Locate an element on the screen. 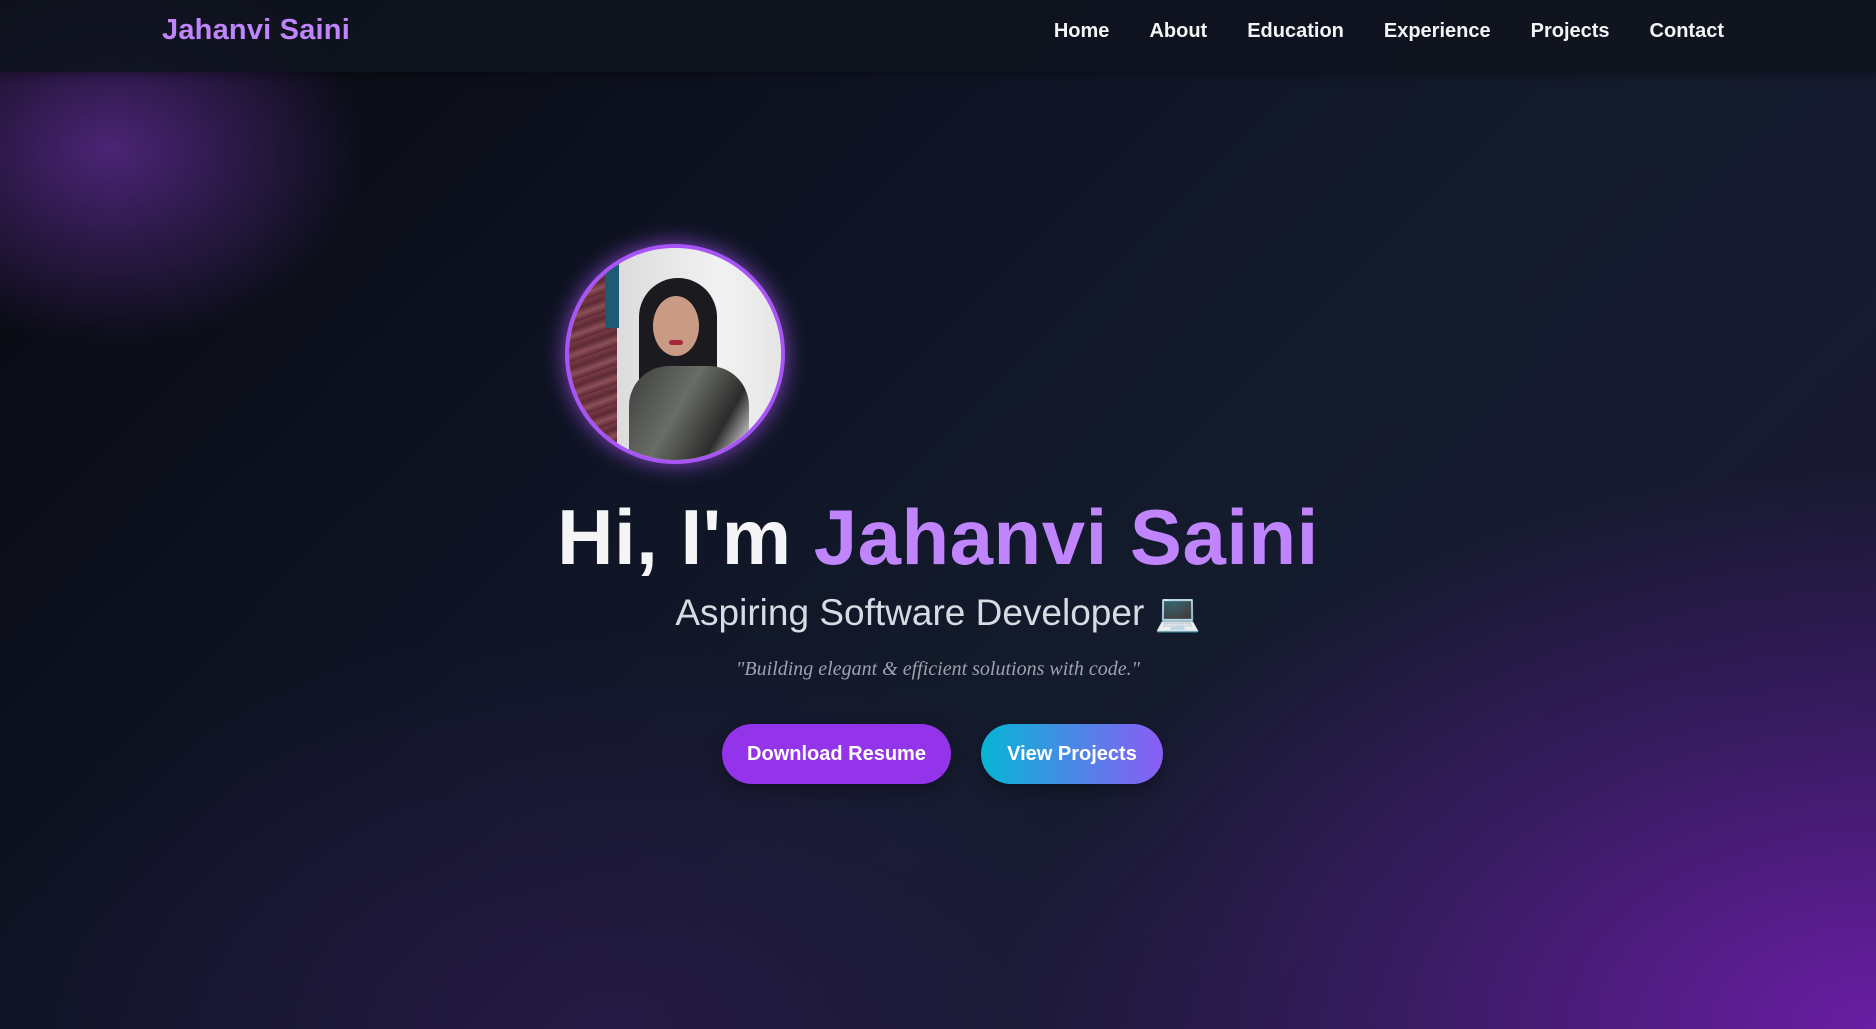 The image size is (1876, 1029). nav-link-experience: Experience is located at coordinates (1437, 31).